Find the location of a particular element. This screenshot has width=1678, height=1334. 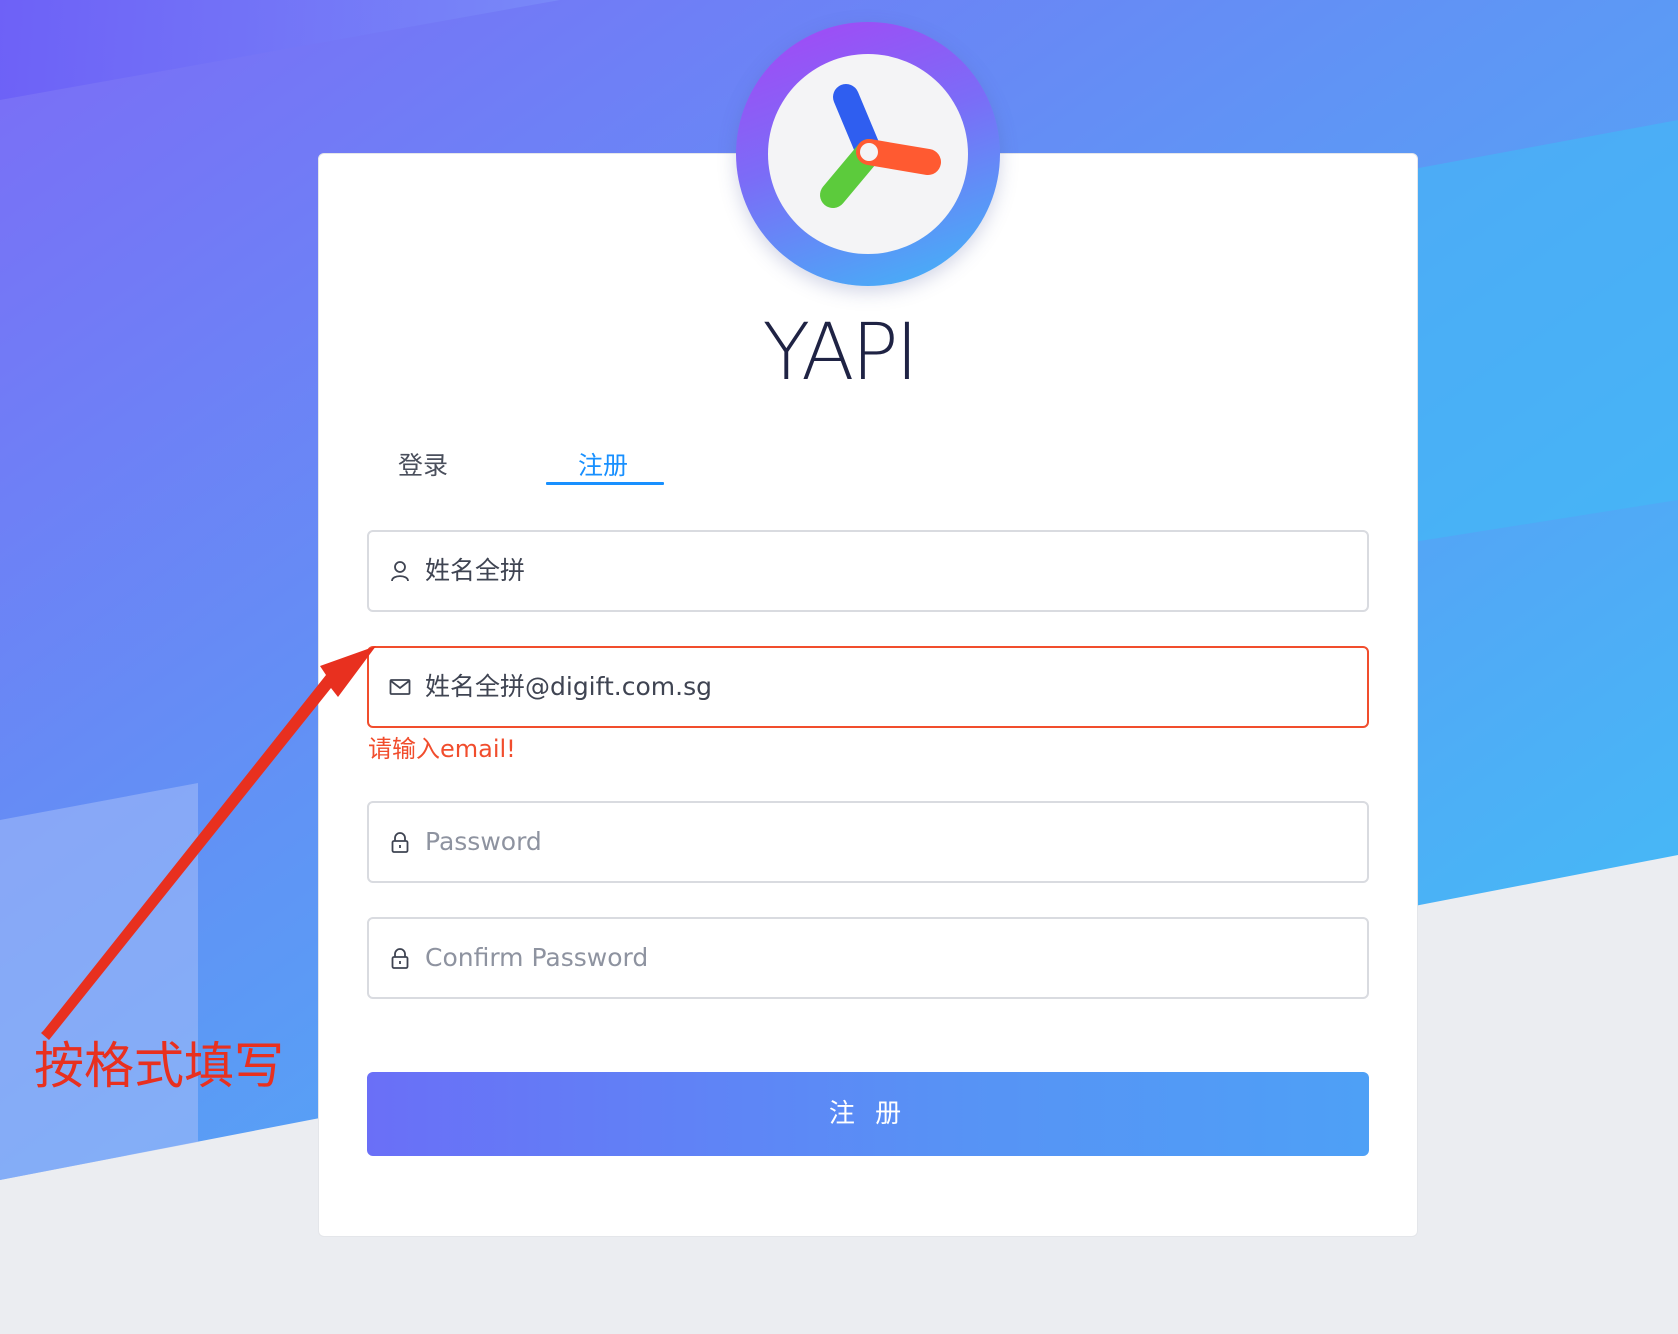

clock-hands-icon is located at coordinates (880, 146).